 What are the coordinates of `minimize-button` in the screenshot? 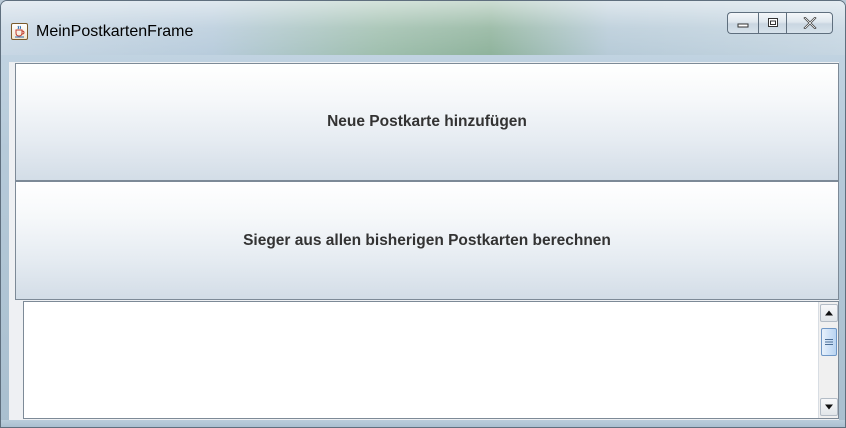 It's located at (742, 23).